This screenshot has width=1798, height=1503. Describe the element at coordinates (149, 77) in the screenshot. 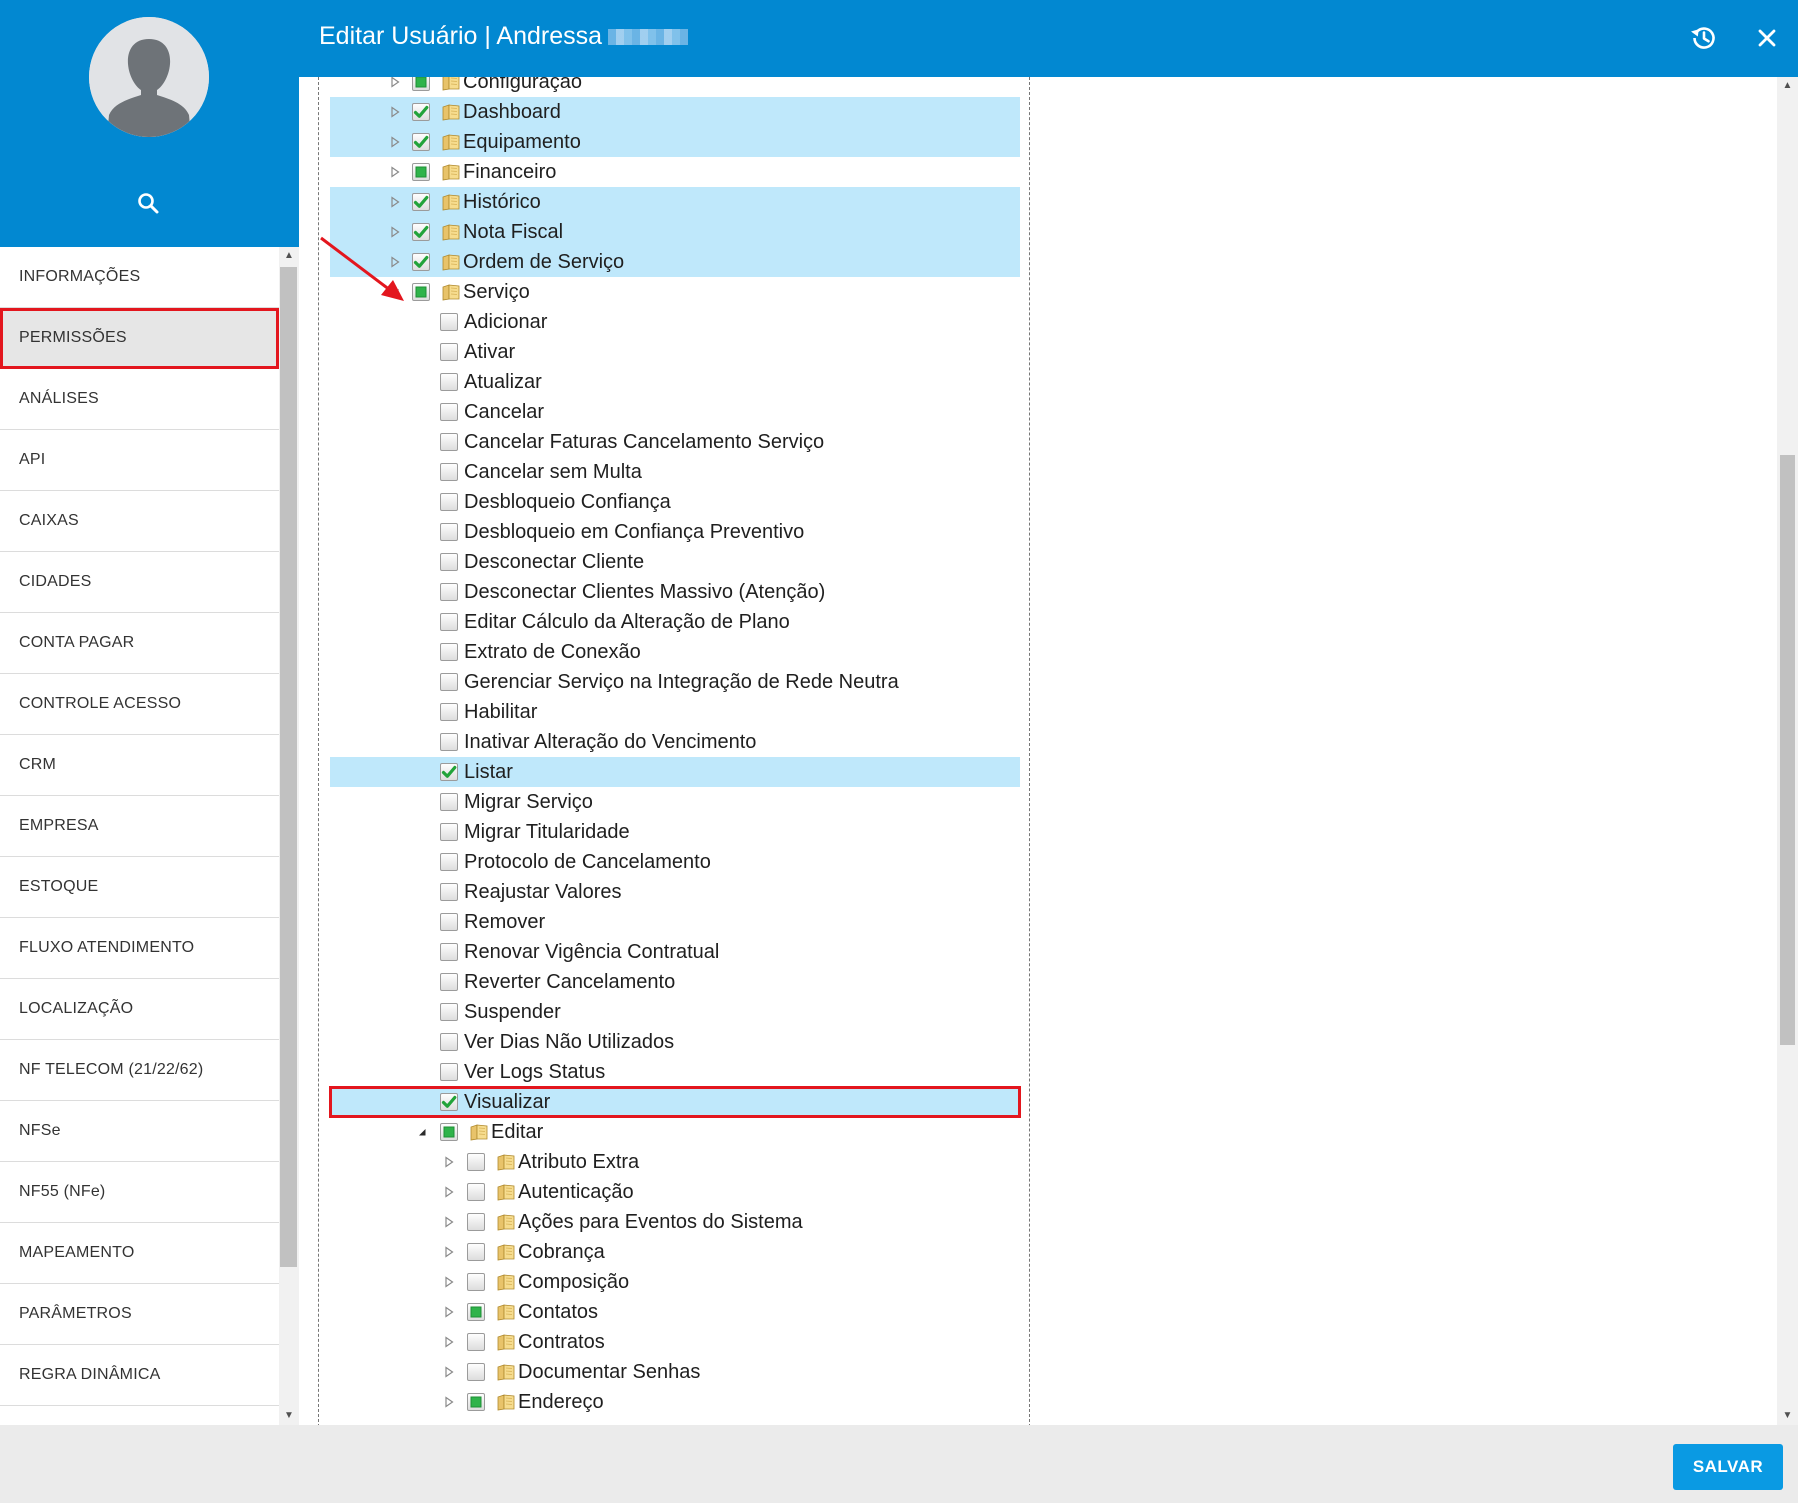

I see `user-avatar-icon` at that location.